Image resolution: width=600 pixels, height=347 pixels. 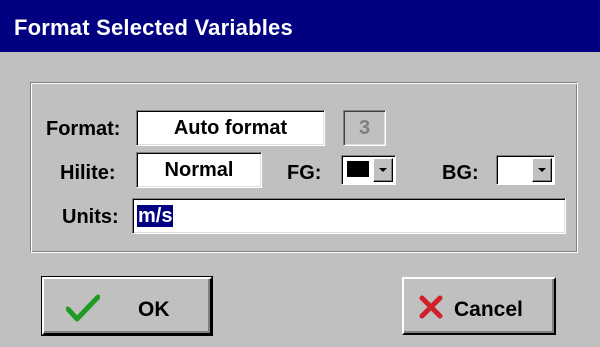 I want to click on checkmark-icon, so click(x=83, y=308).